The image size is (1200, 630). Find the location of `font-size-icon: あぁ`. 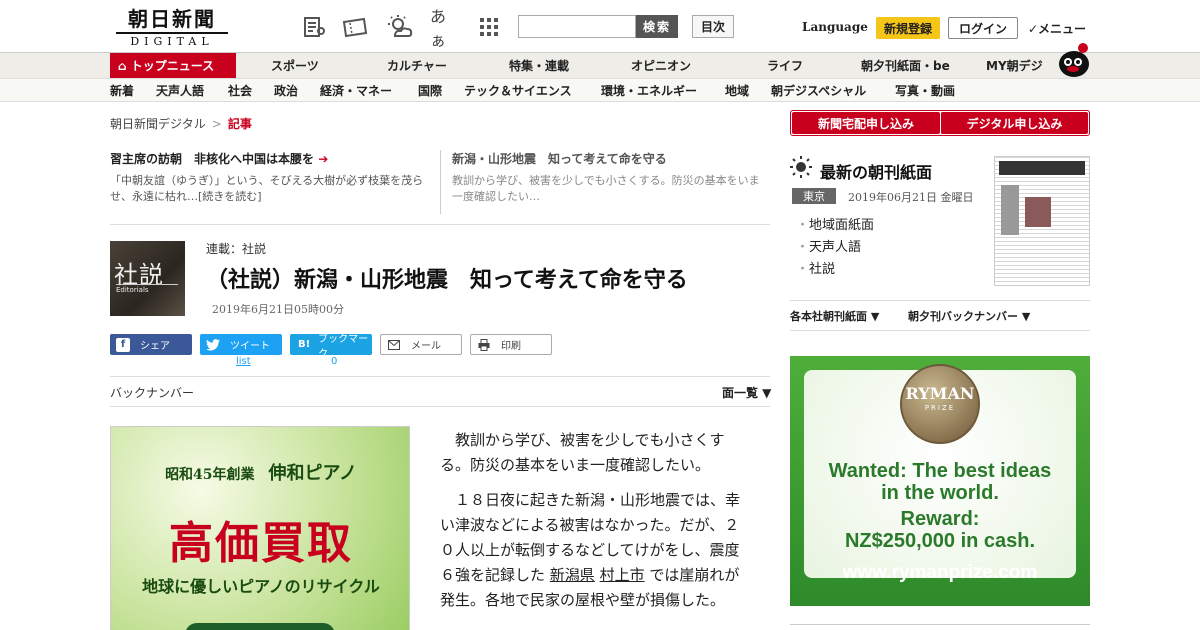

font-size-icon: あぁ is located at coordinates (443, 28).